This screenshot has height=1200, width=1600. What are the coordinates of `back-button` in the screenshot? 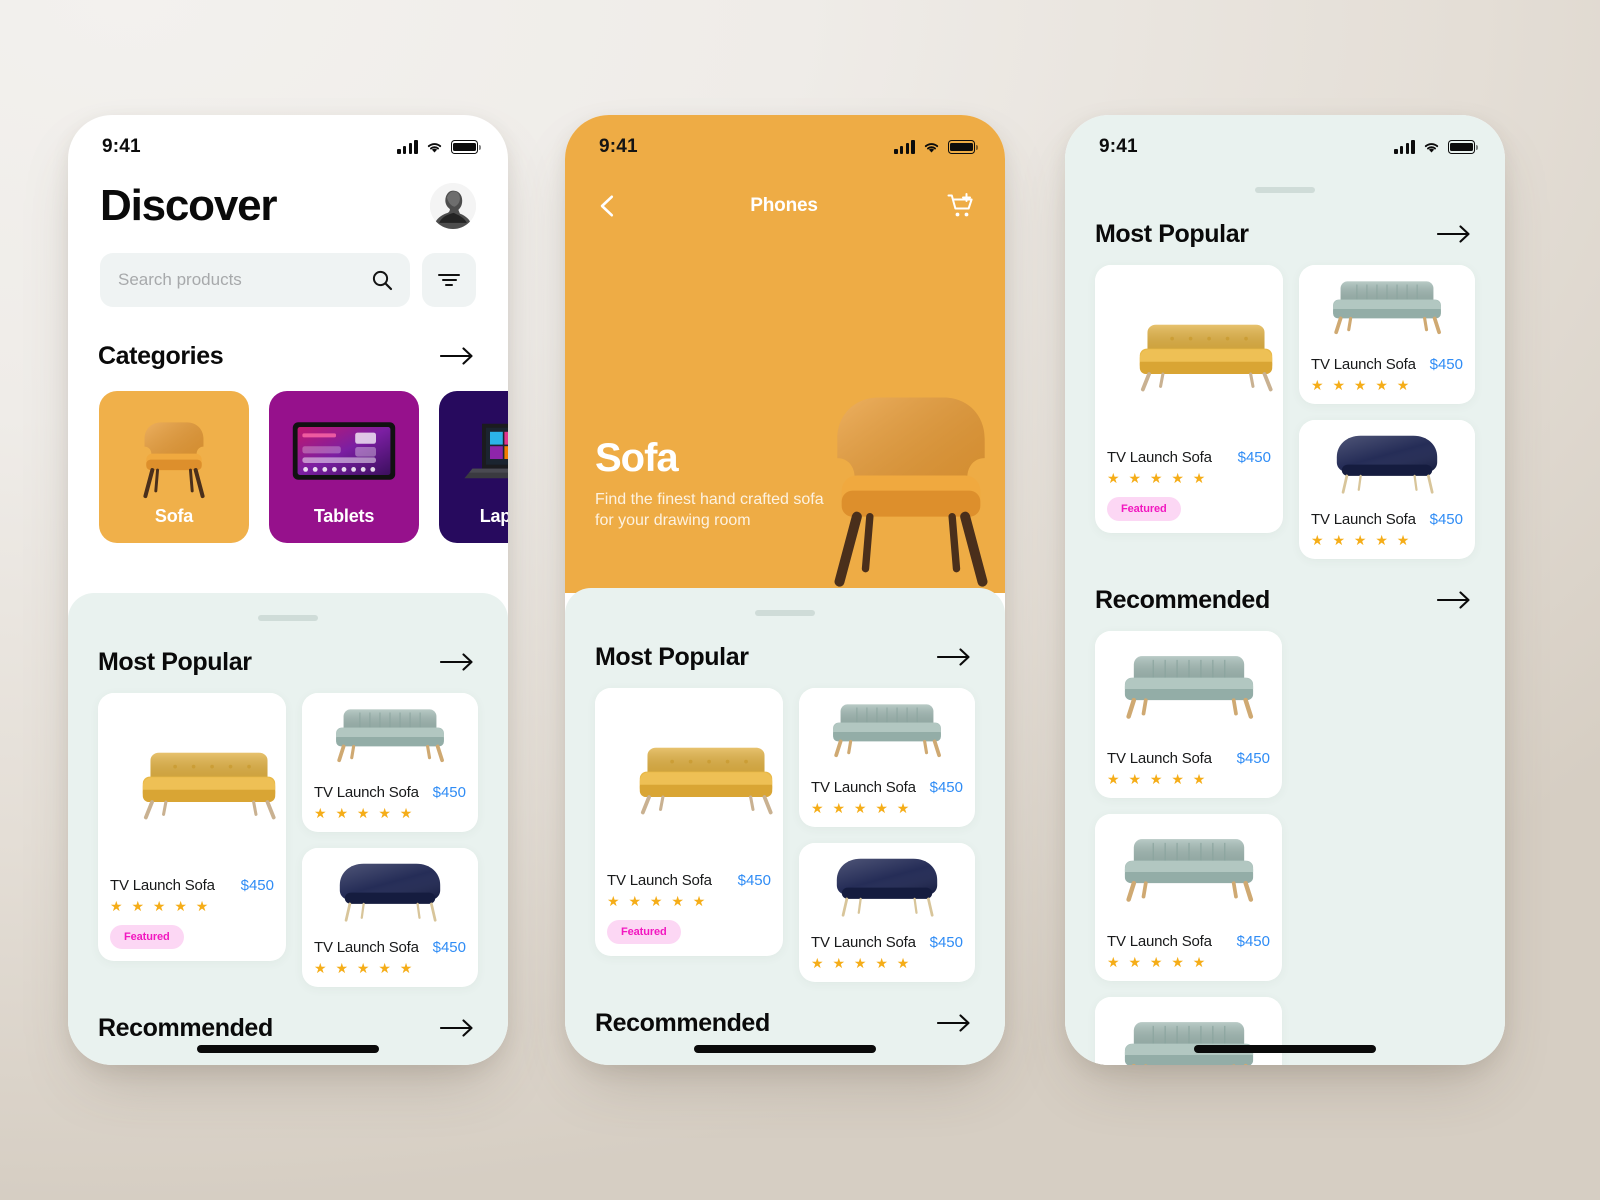 It's located at (608, 206).